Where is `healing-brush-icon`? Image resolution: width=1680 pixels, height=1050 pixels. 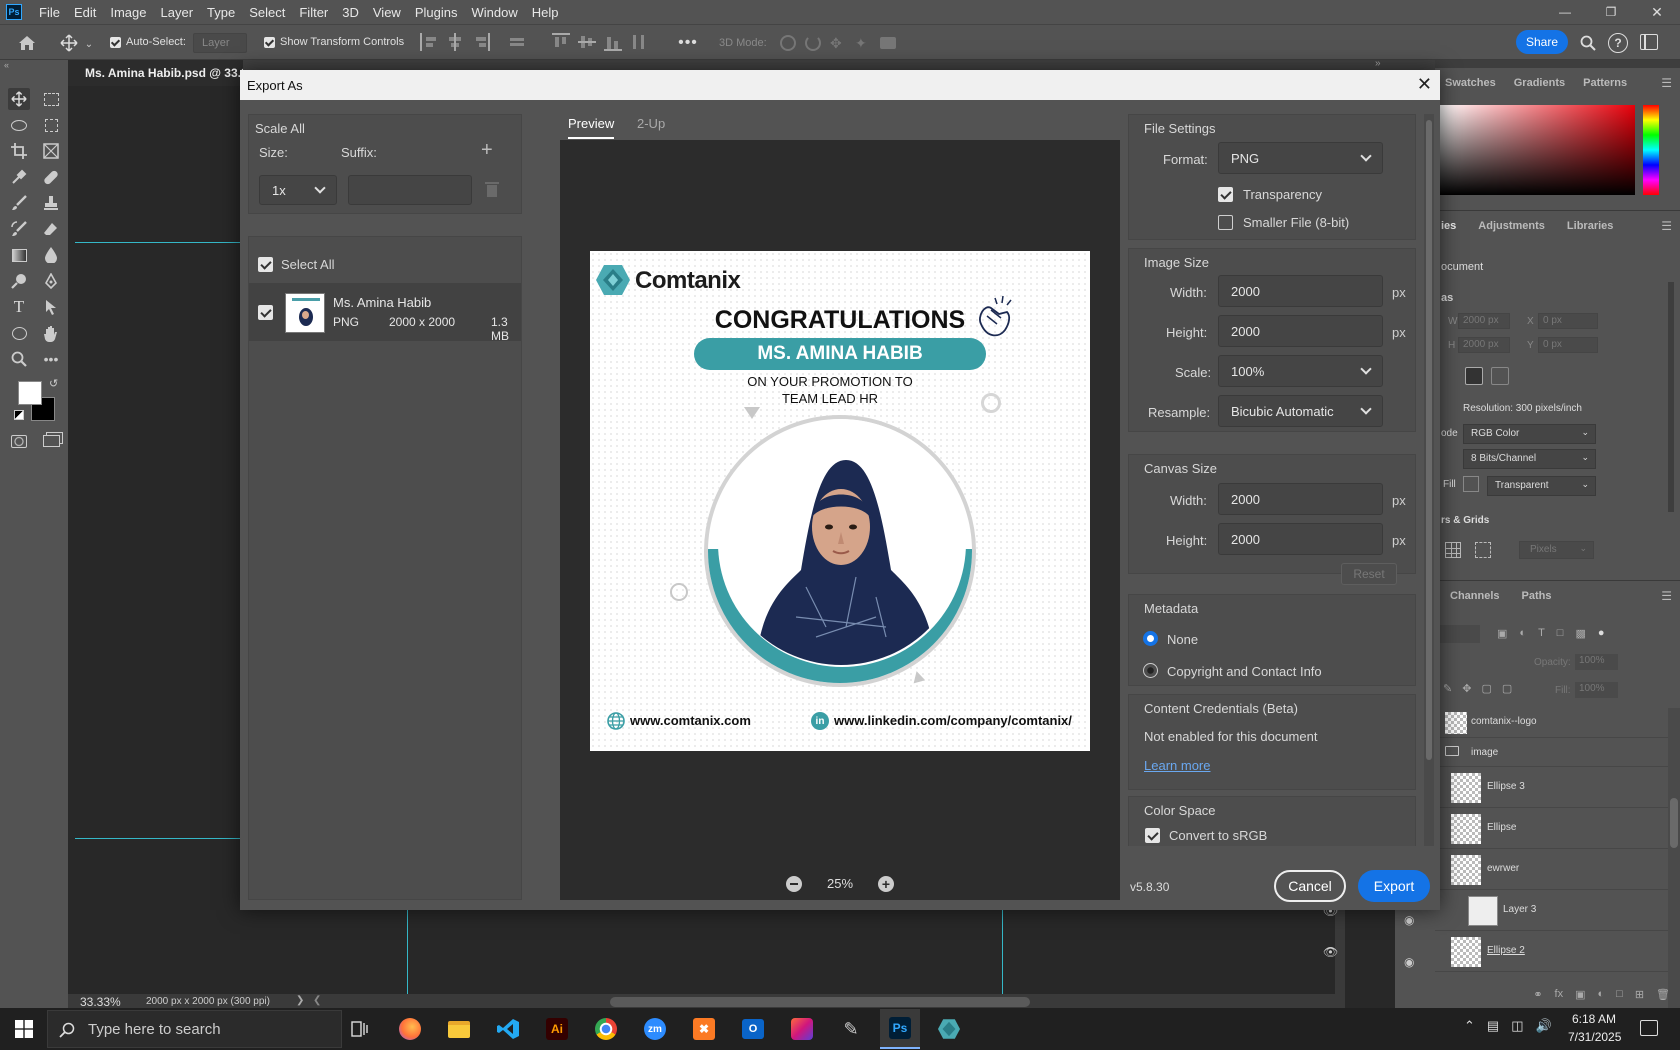 healing-brush-icon is located at coordinates (51, 177).